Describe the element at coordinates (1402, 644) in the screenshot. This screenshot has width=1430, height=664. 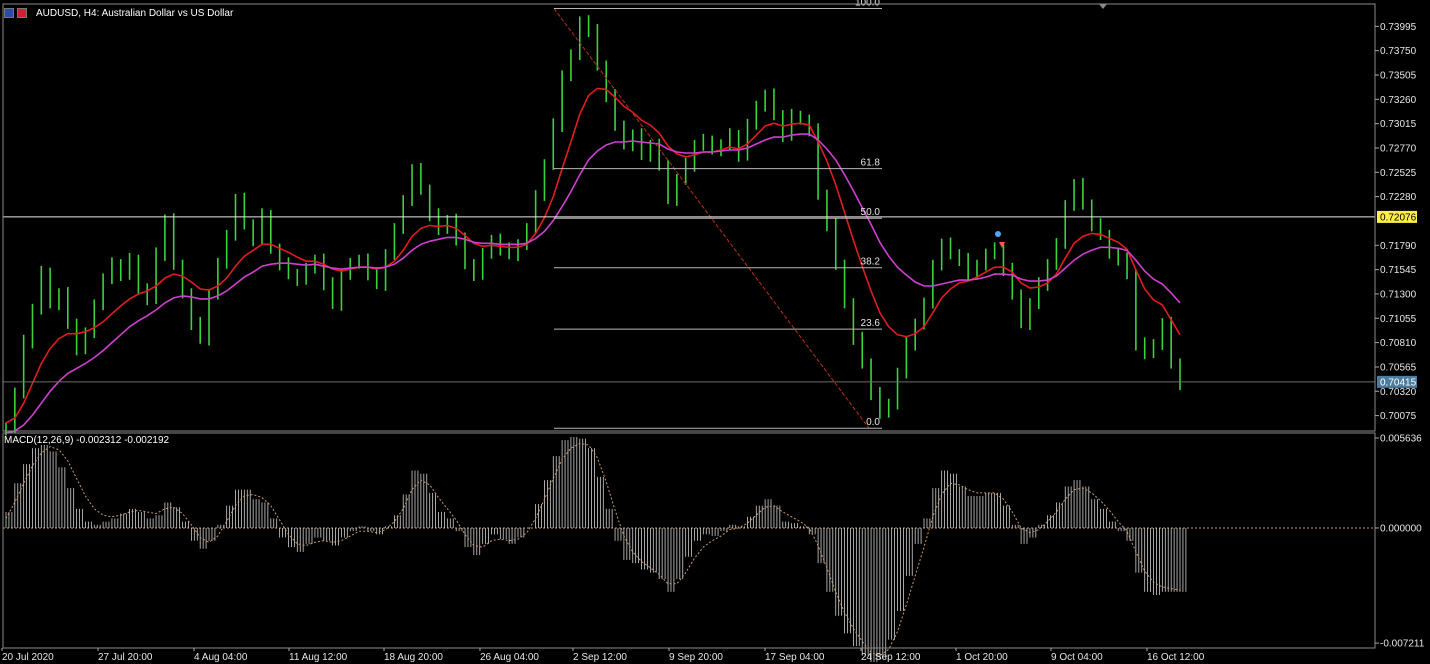
I see `macd-y-tick-label: -0.007211` at that location.